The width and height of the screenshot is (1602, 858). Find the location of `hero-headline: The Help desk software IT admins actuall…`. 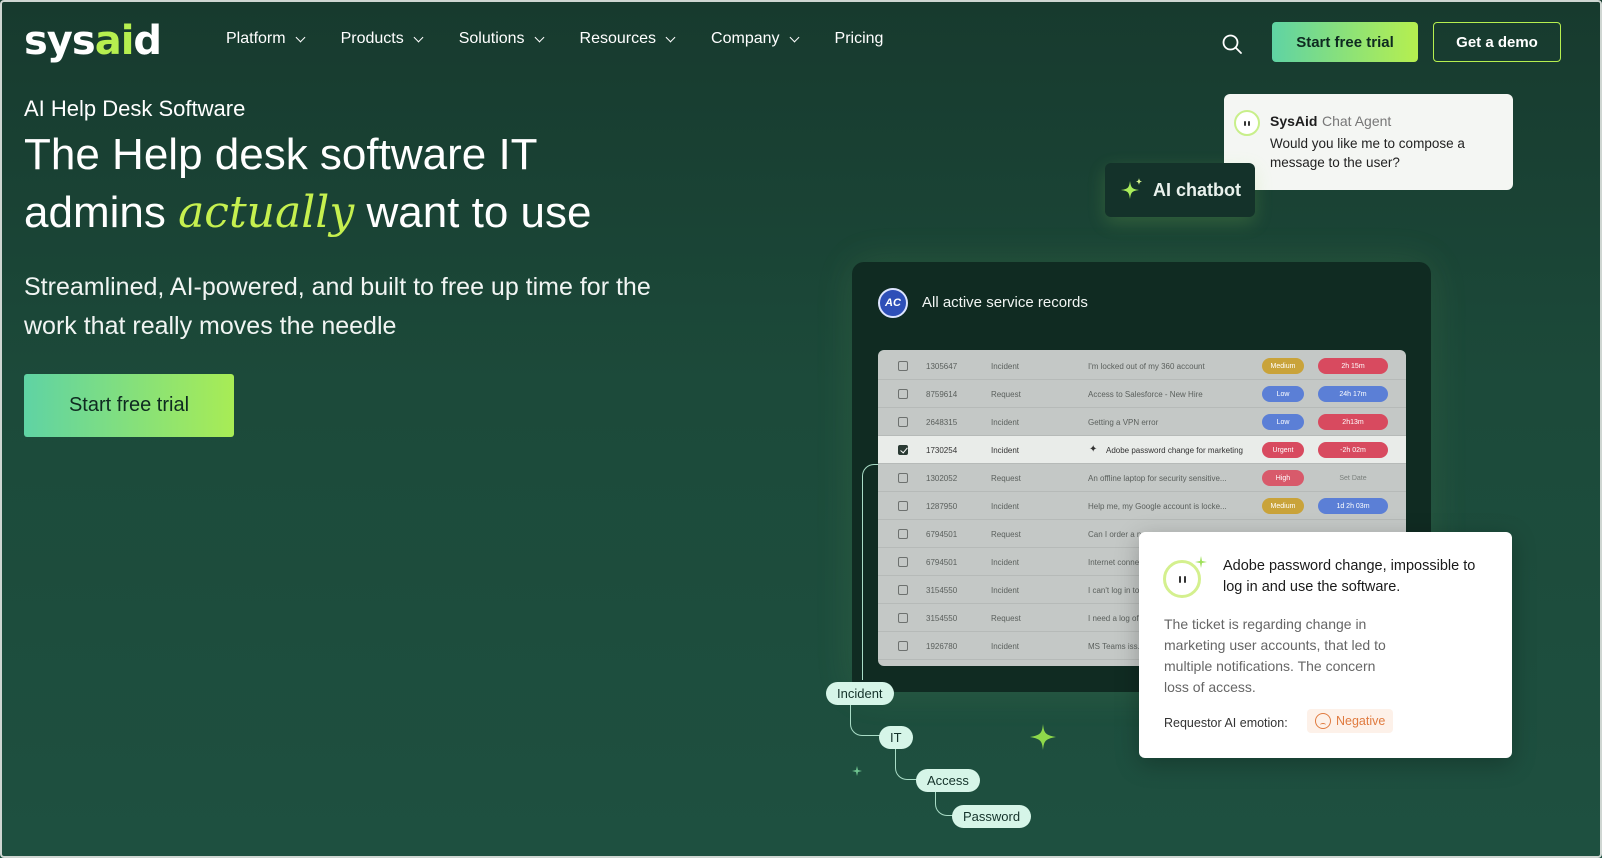

hero-headline: The Help desk software IT admins actuall… is located at coordinates (374, 184).